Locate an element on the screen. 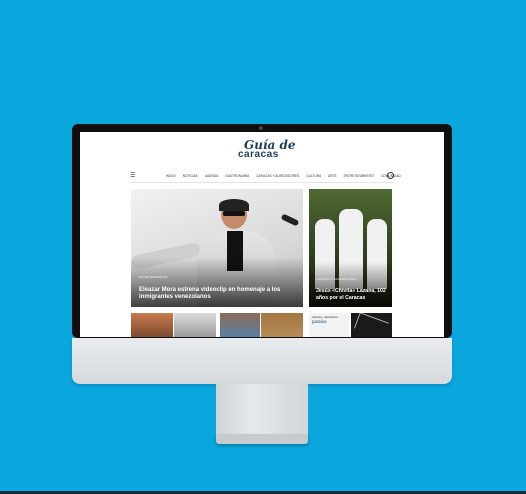 The image size is (526, 494). nav-item-cultura: CULTURA is located at coordinates (313, 176).